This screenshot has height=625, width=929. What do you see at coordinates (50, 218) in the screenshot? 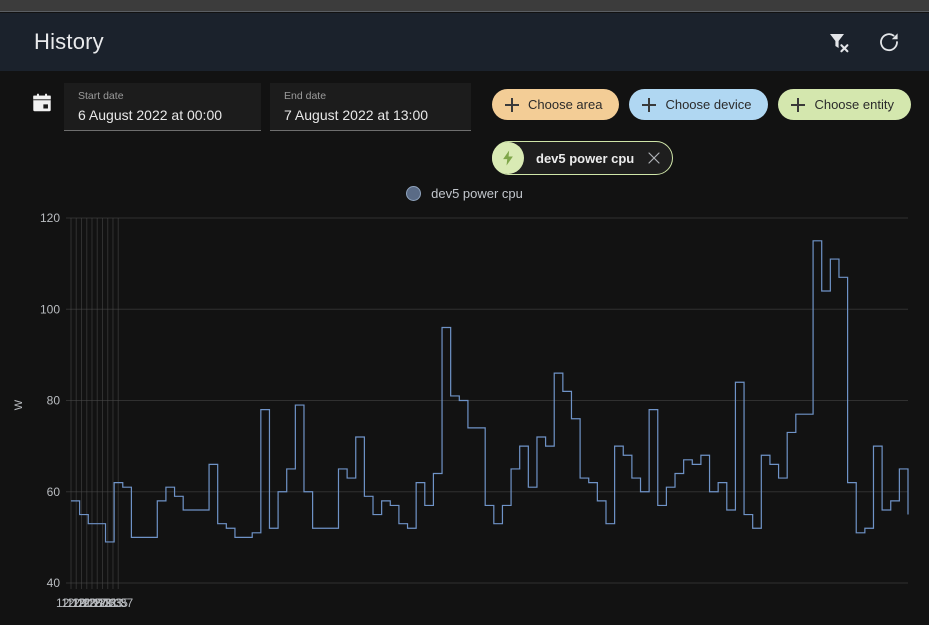
I see `y-tick-label: 120` at bounding box center [50, 218].